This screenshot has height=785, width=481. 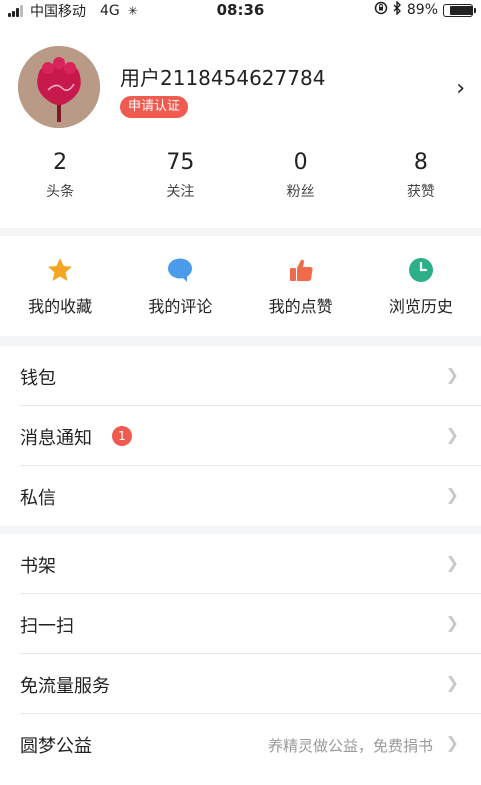 What do you see at coordinates (250, 684) in the screenshot?
I see `menu-item-free-data: 免流量服务 ❯` at bounding box center [250, 684].